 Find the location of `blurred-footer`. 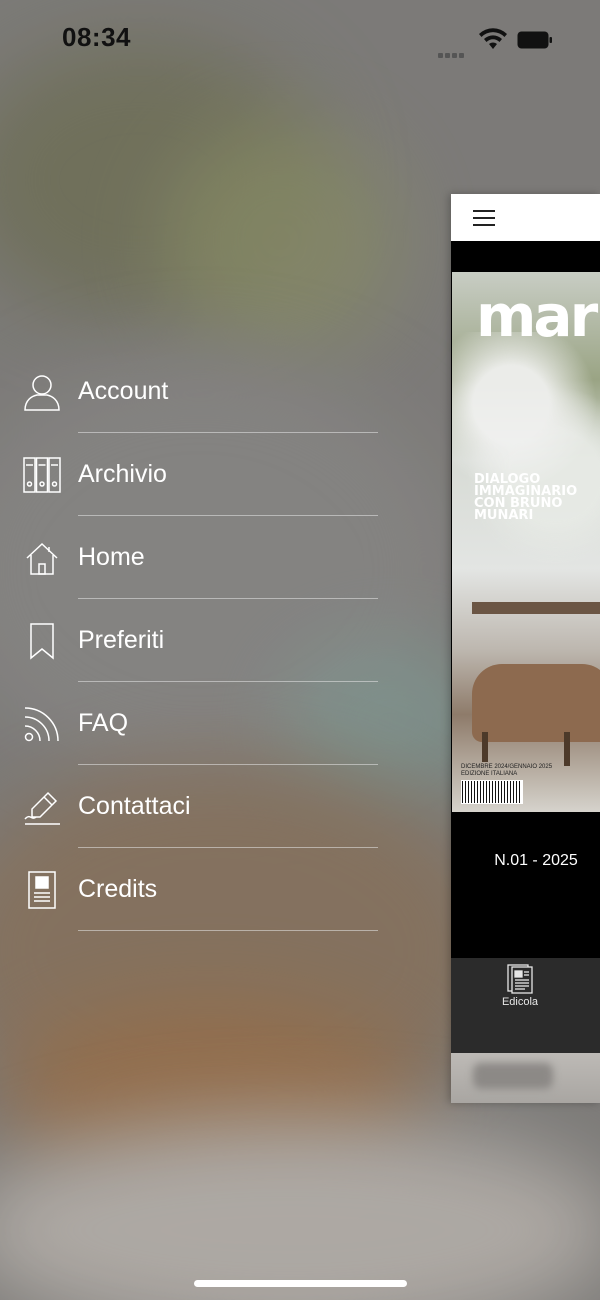

blurred-footer is located at coordinates (525, 1078).